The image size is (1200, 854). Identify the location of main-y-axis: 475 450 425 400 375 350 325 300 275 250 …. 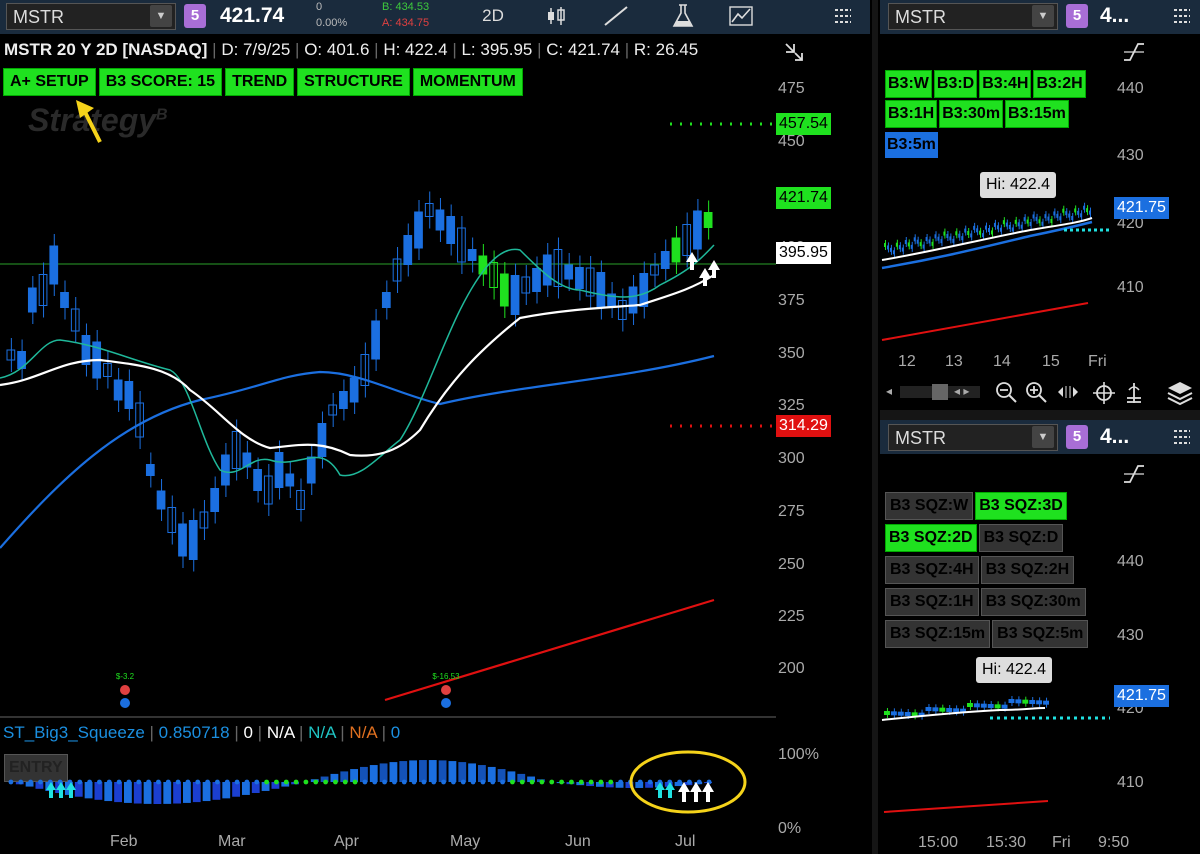
(791, 378).